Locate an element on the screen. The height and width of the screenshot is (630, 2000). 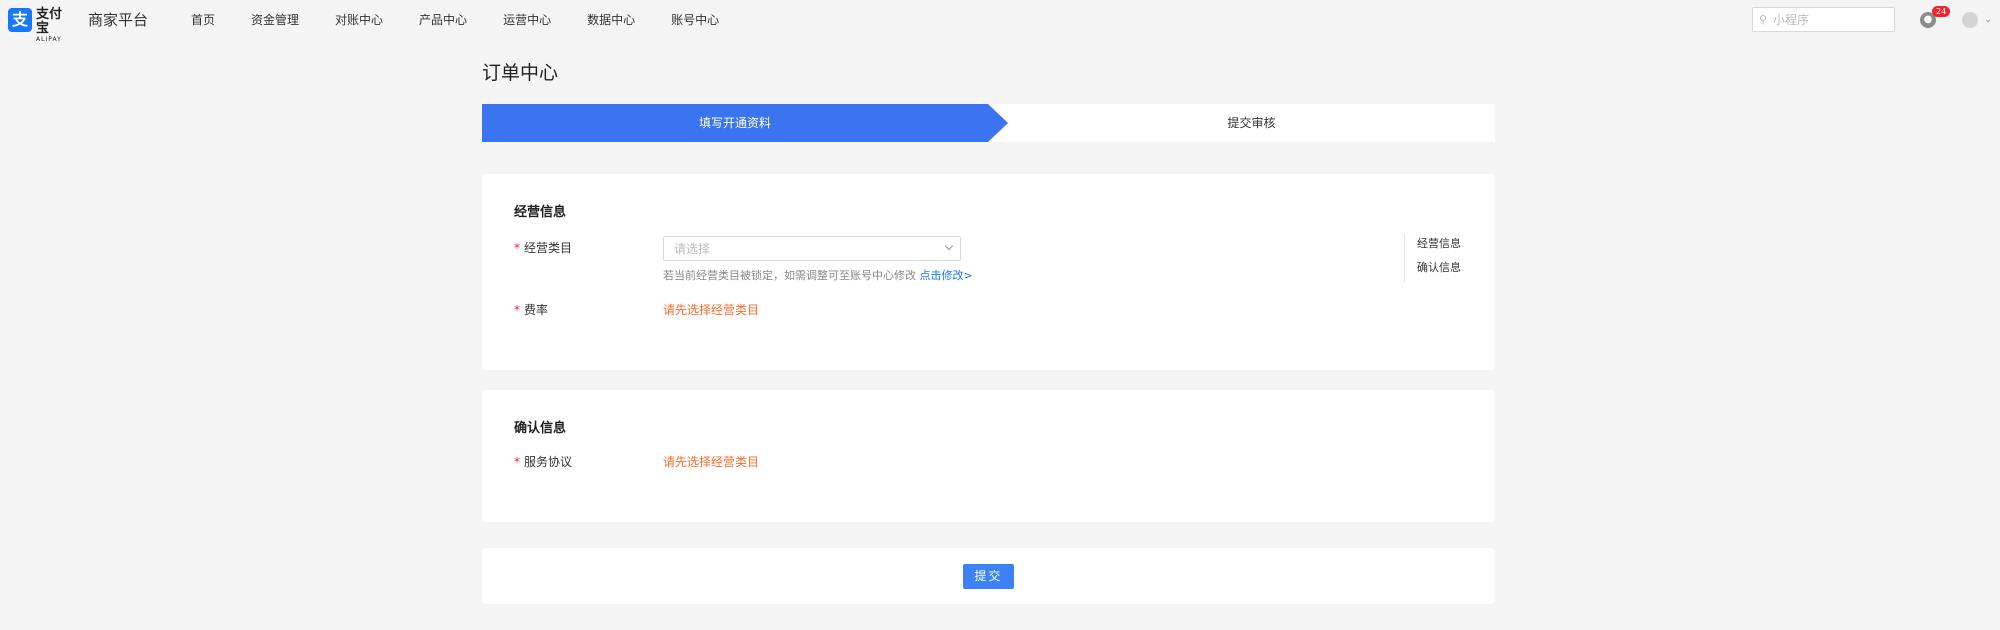
confirm-info-title: 确认信息 is located at coordinates (540, 428).